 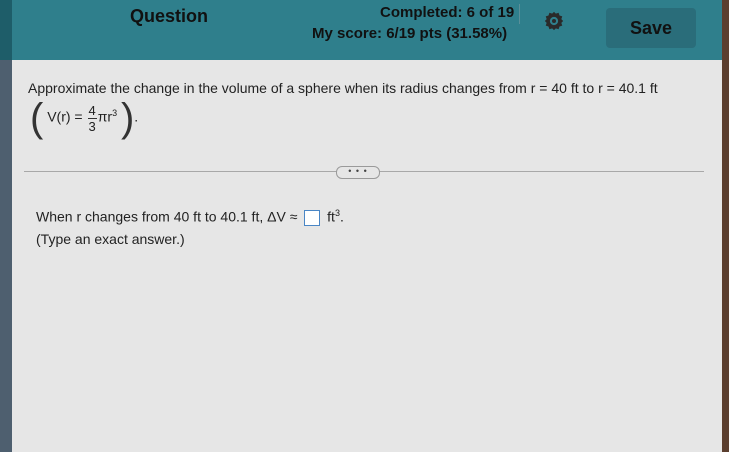 I want to click on answer-unit: ft, so click(x=331, y=216).